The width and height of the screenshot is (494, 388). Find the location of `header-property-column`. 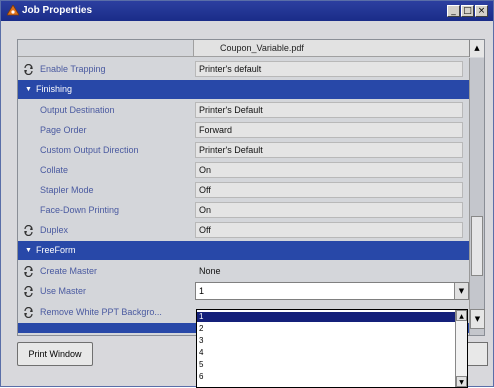

header-property-column is located at coordinates (106, 48).